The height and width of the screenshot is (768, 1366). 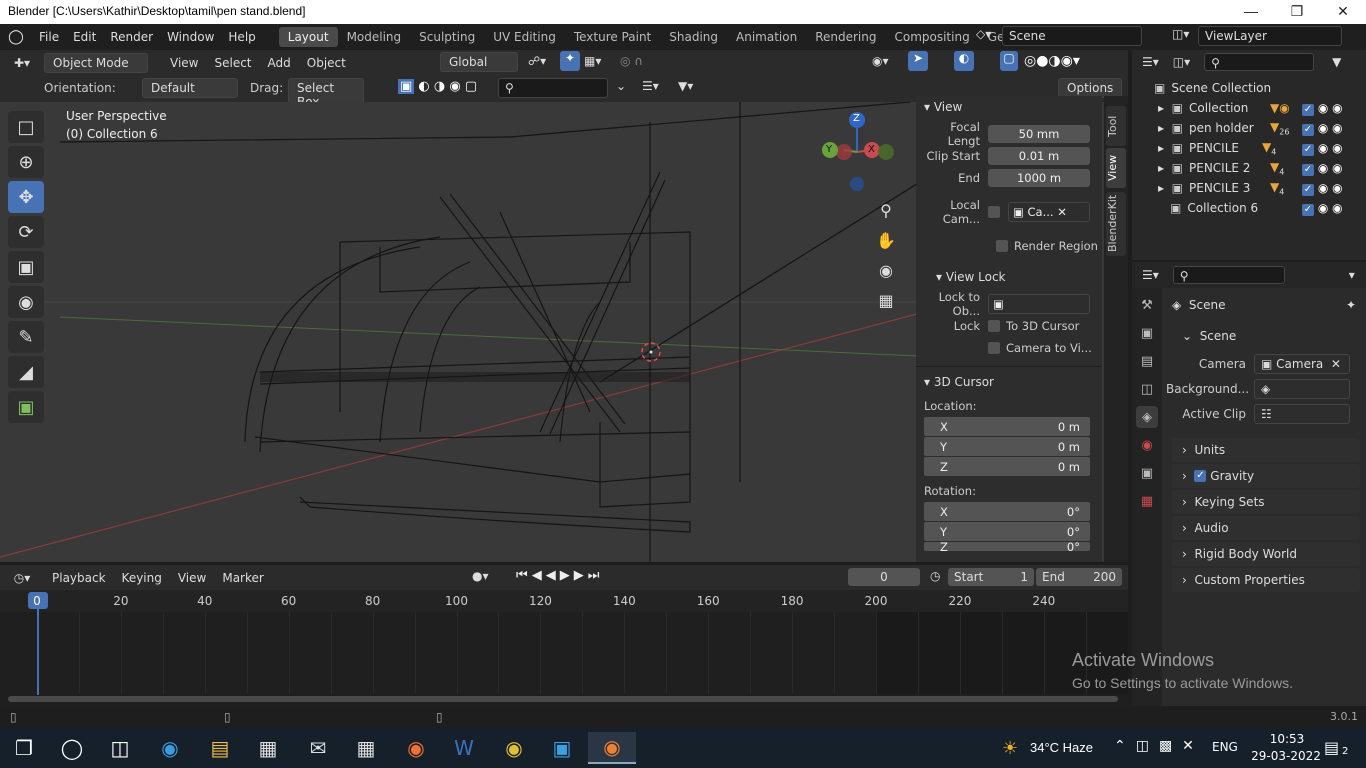 I want to click on start-button-icon: ❐, so click(x=24, y=748).